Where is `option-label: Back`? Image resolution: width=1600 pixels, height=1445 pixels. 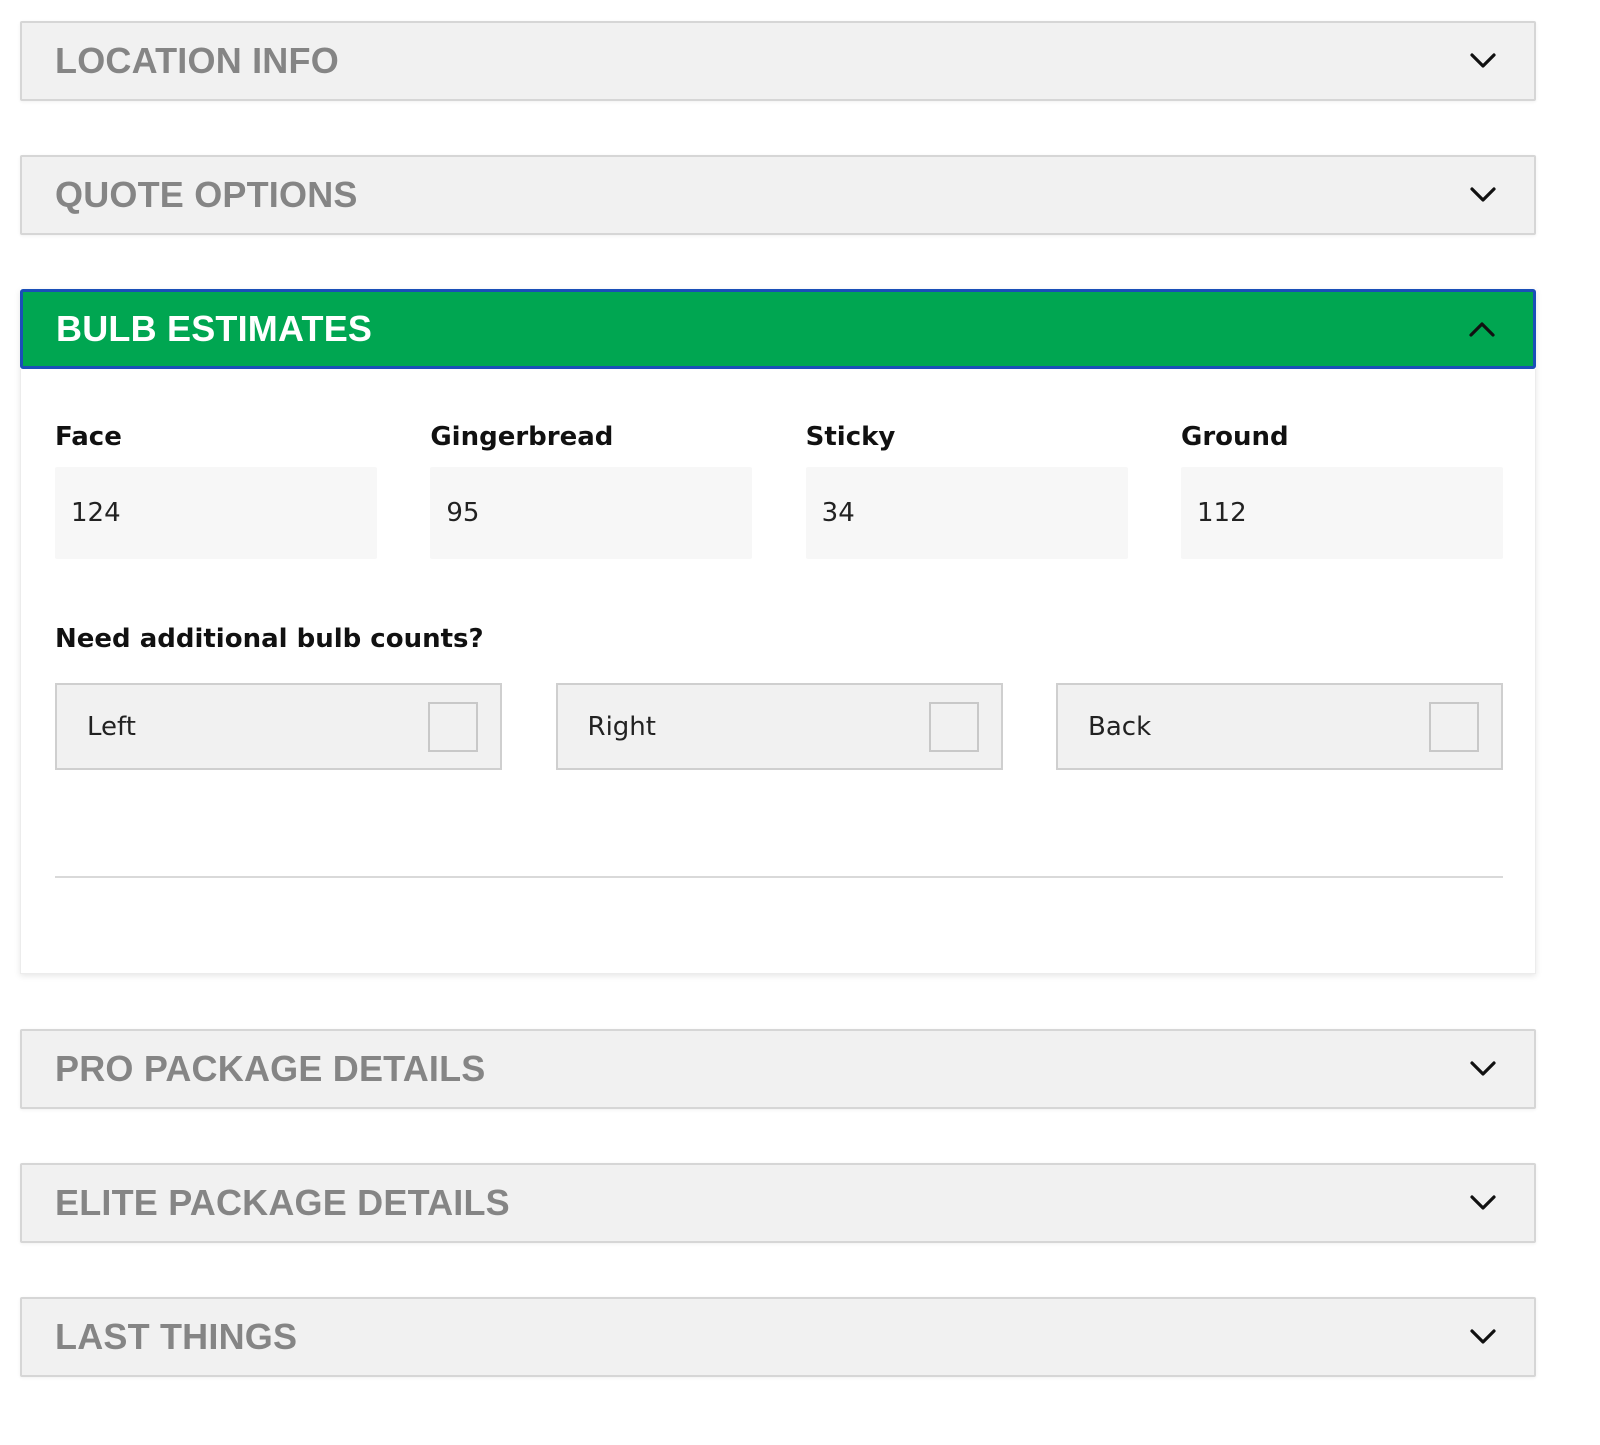
option-label: Back is located at coordinates (1120, 726).